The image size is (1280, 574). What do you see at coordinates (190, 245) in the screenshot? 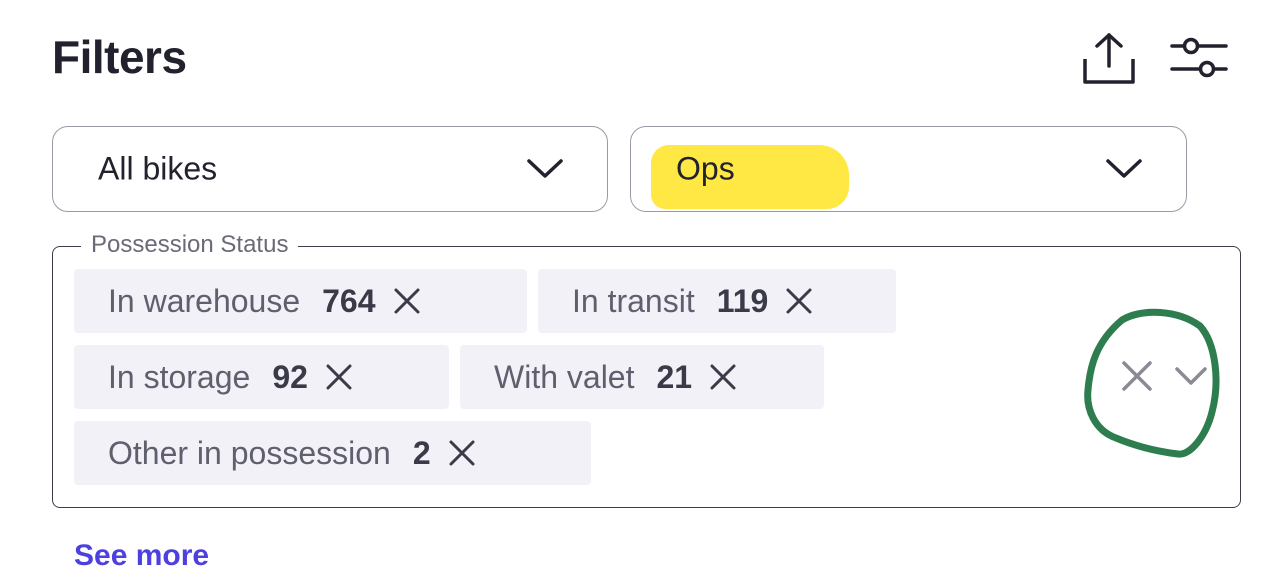
I see `possession-status-legend: Possession Status` at bounding box center [190, 245].